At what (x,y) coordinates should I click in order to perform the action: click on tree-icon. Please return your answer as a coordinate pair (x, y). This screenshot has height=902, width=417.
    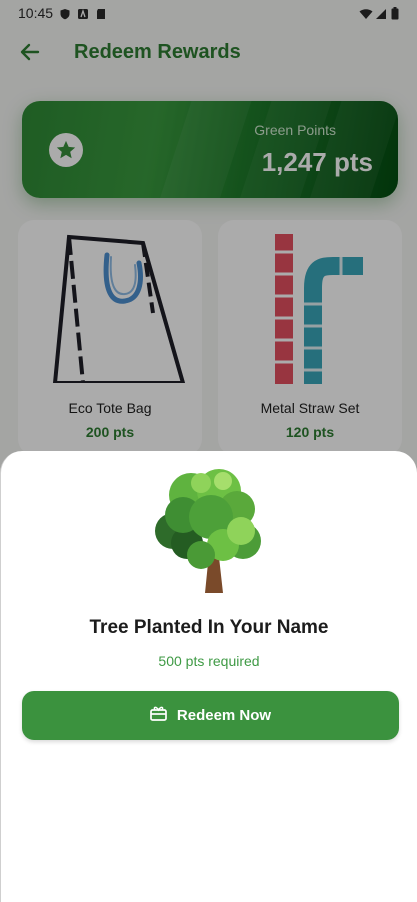
    Looking at the image, I should click on (210, 531).